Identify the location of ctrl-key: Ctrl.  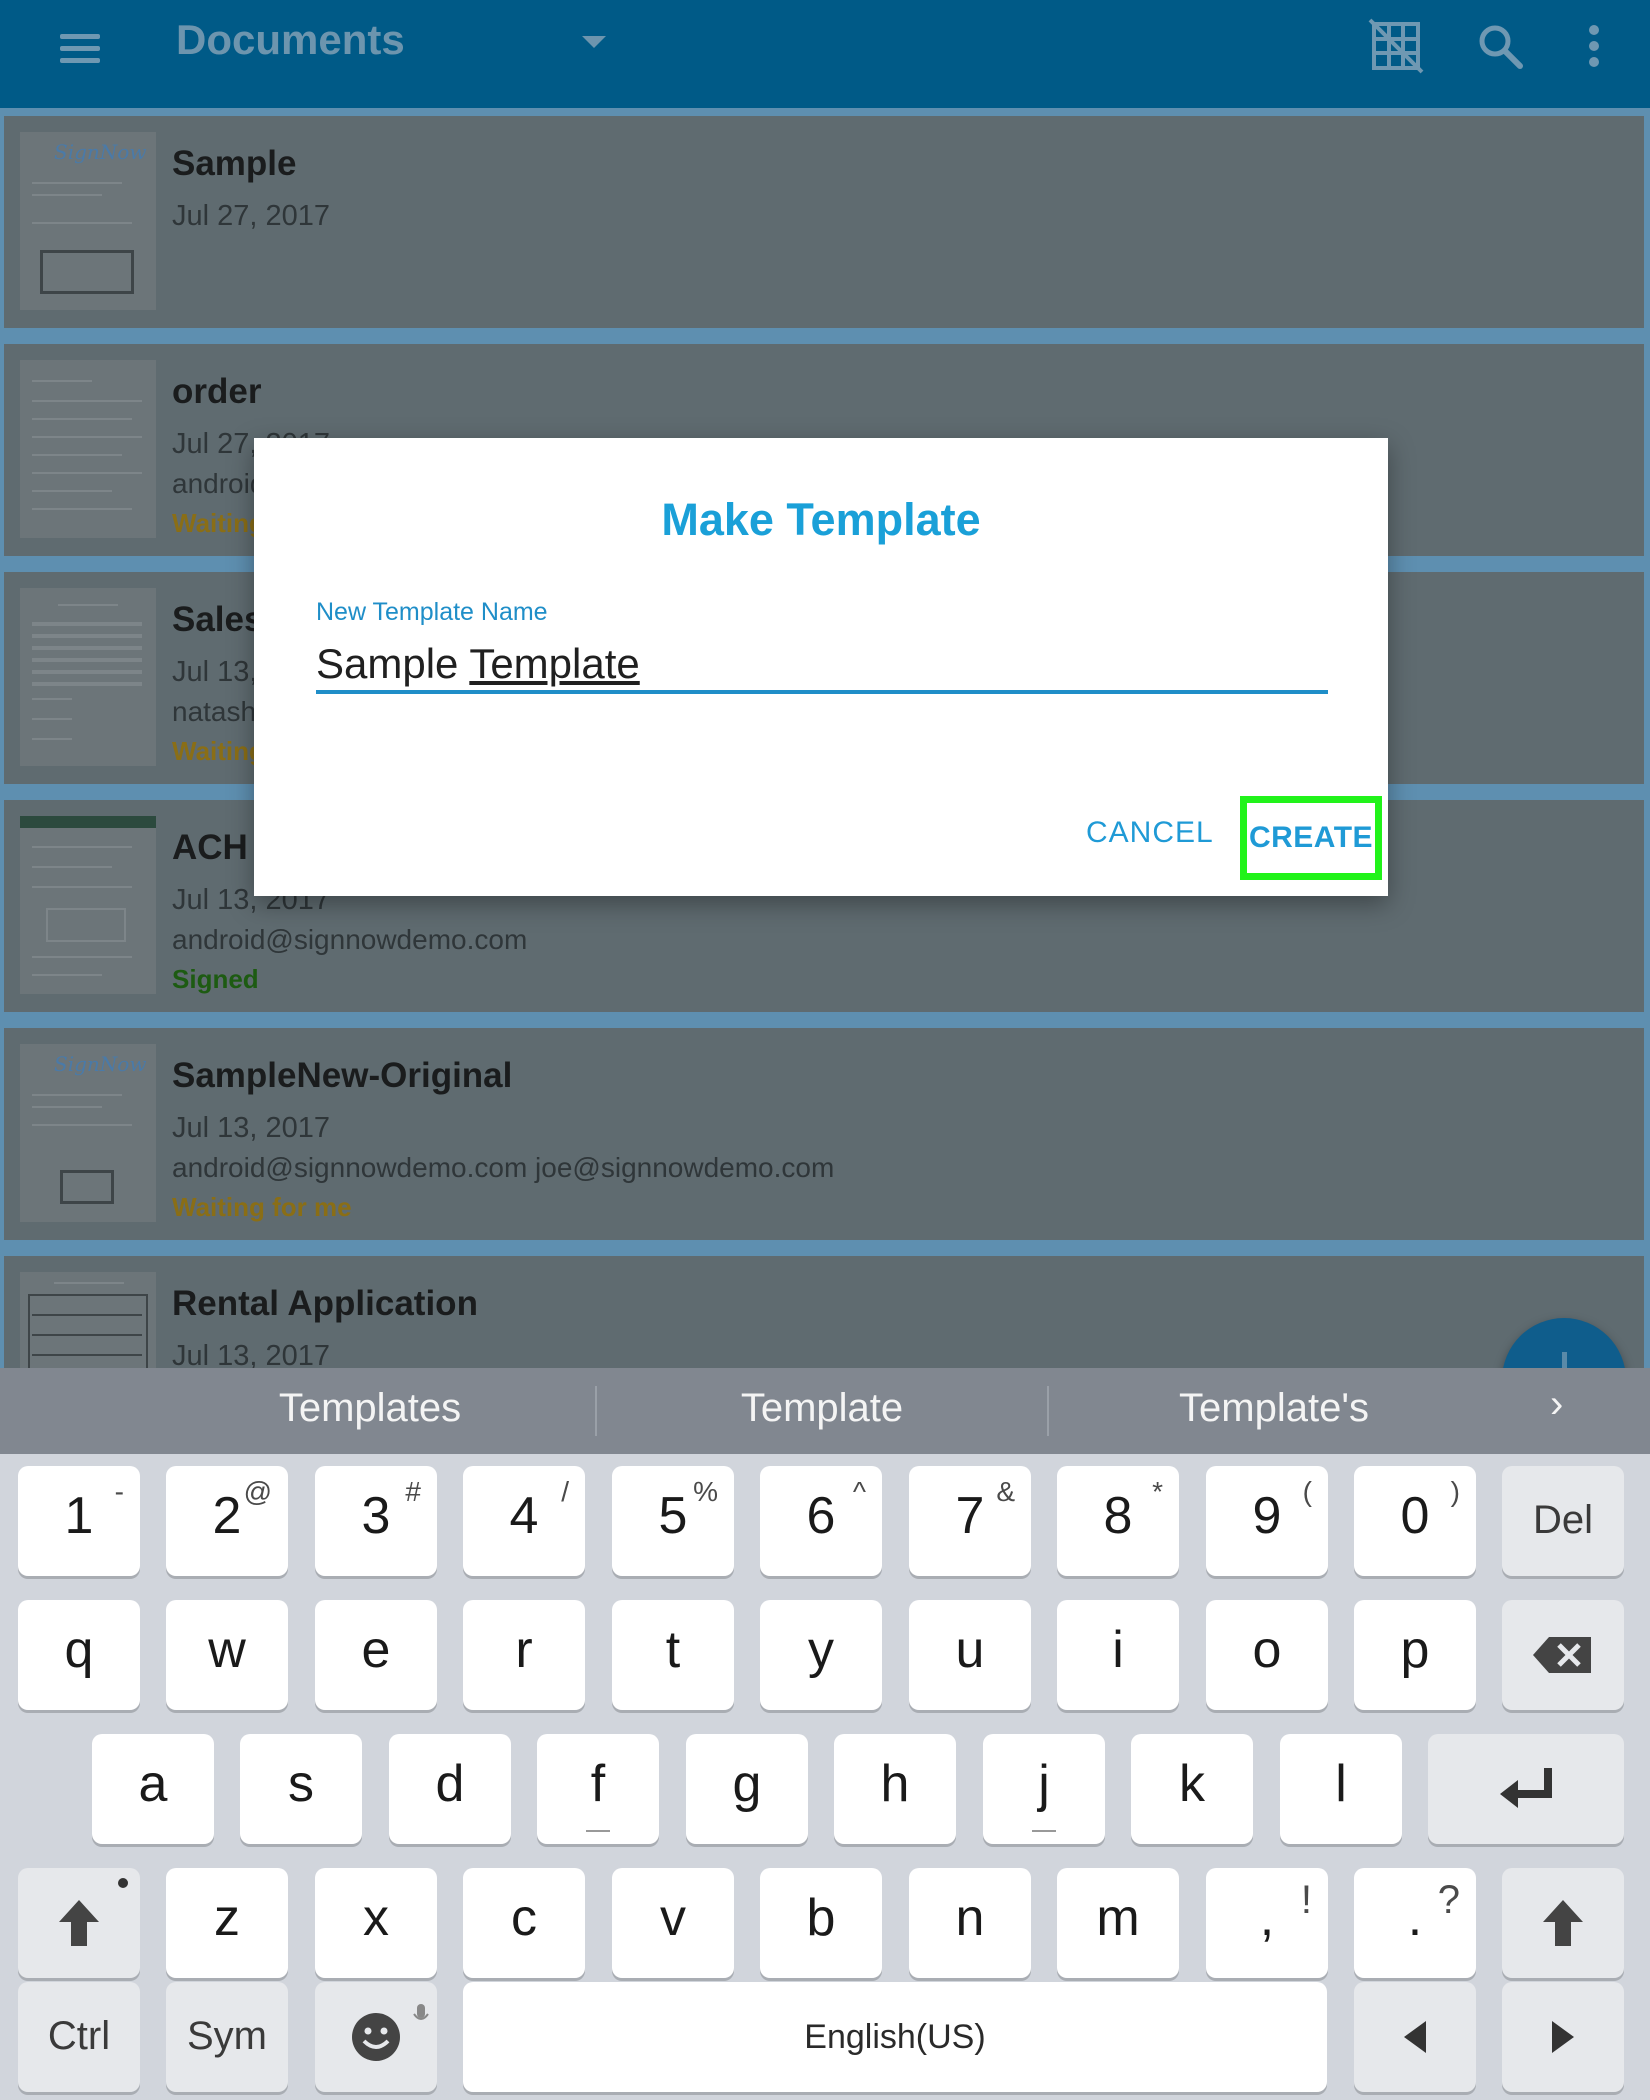
(79, 2037).